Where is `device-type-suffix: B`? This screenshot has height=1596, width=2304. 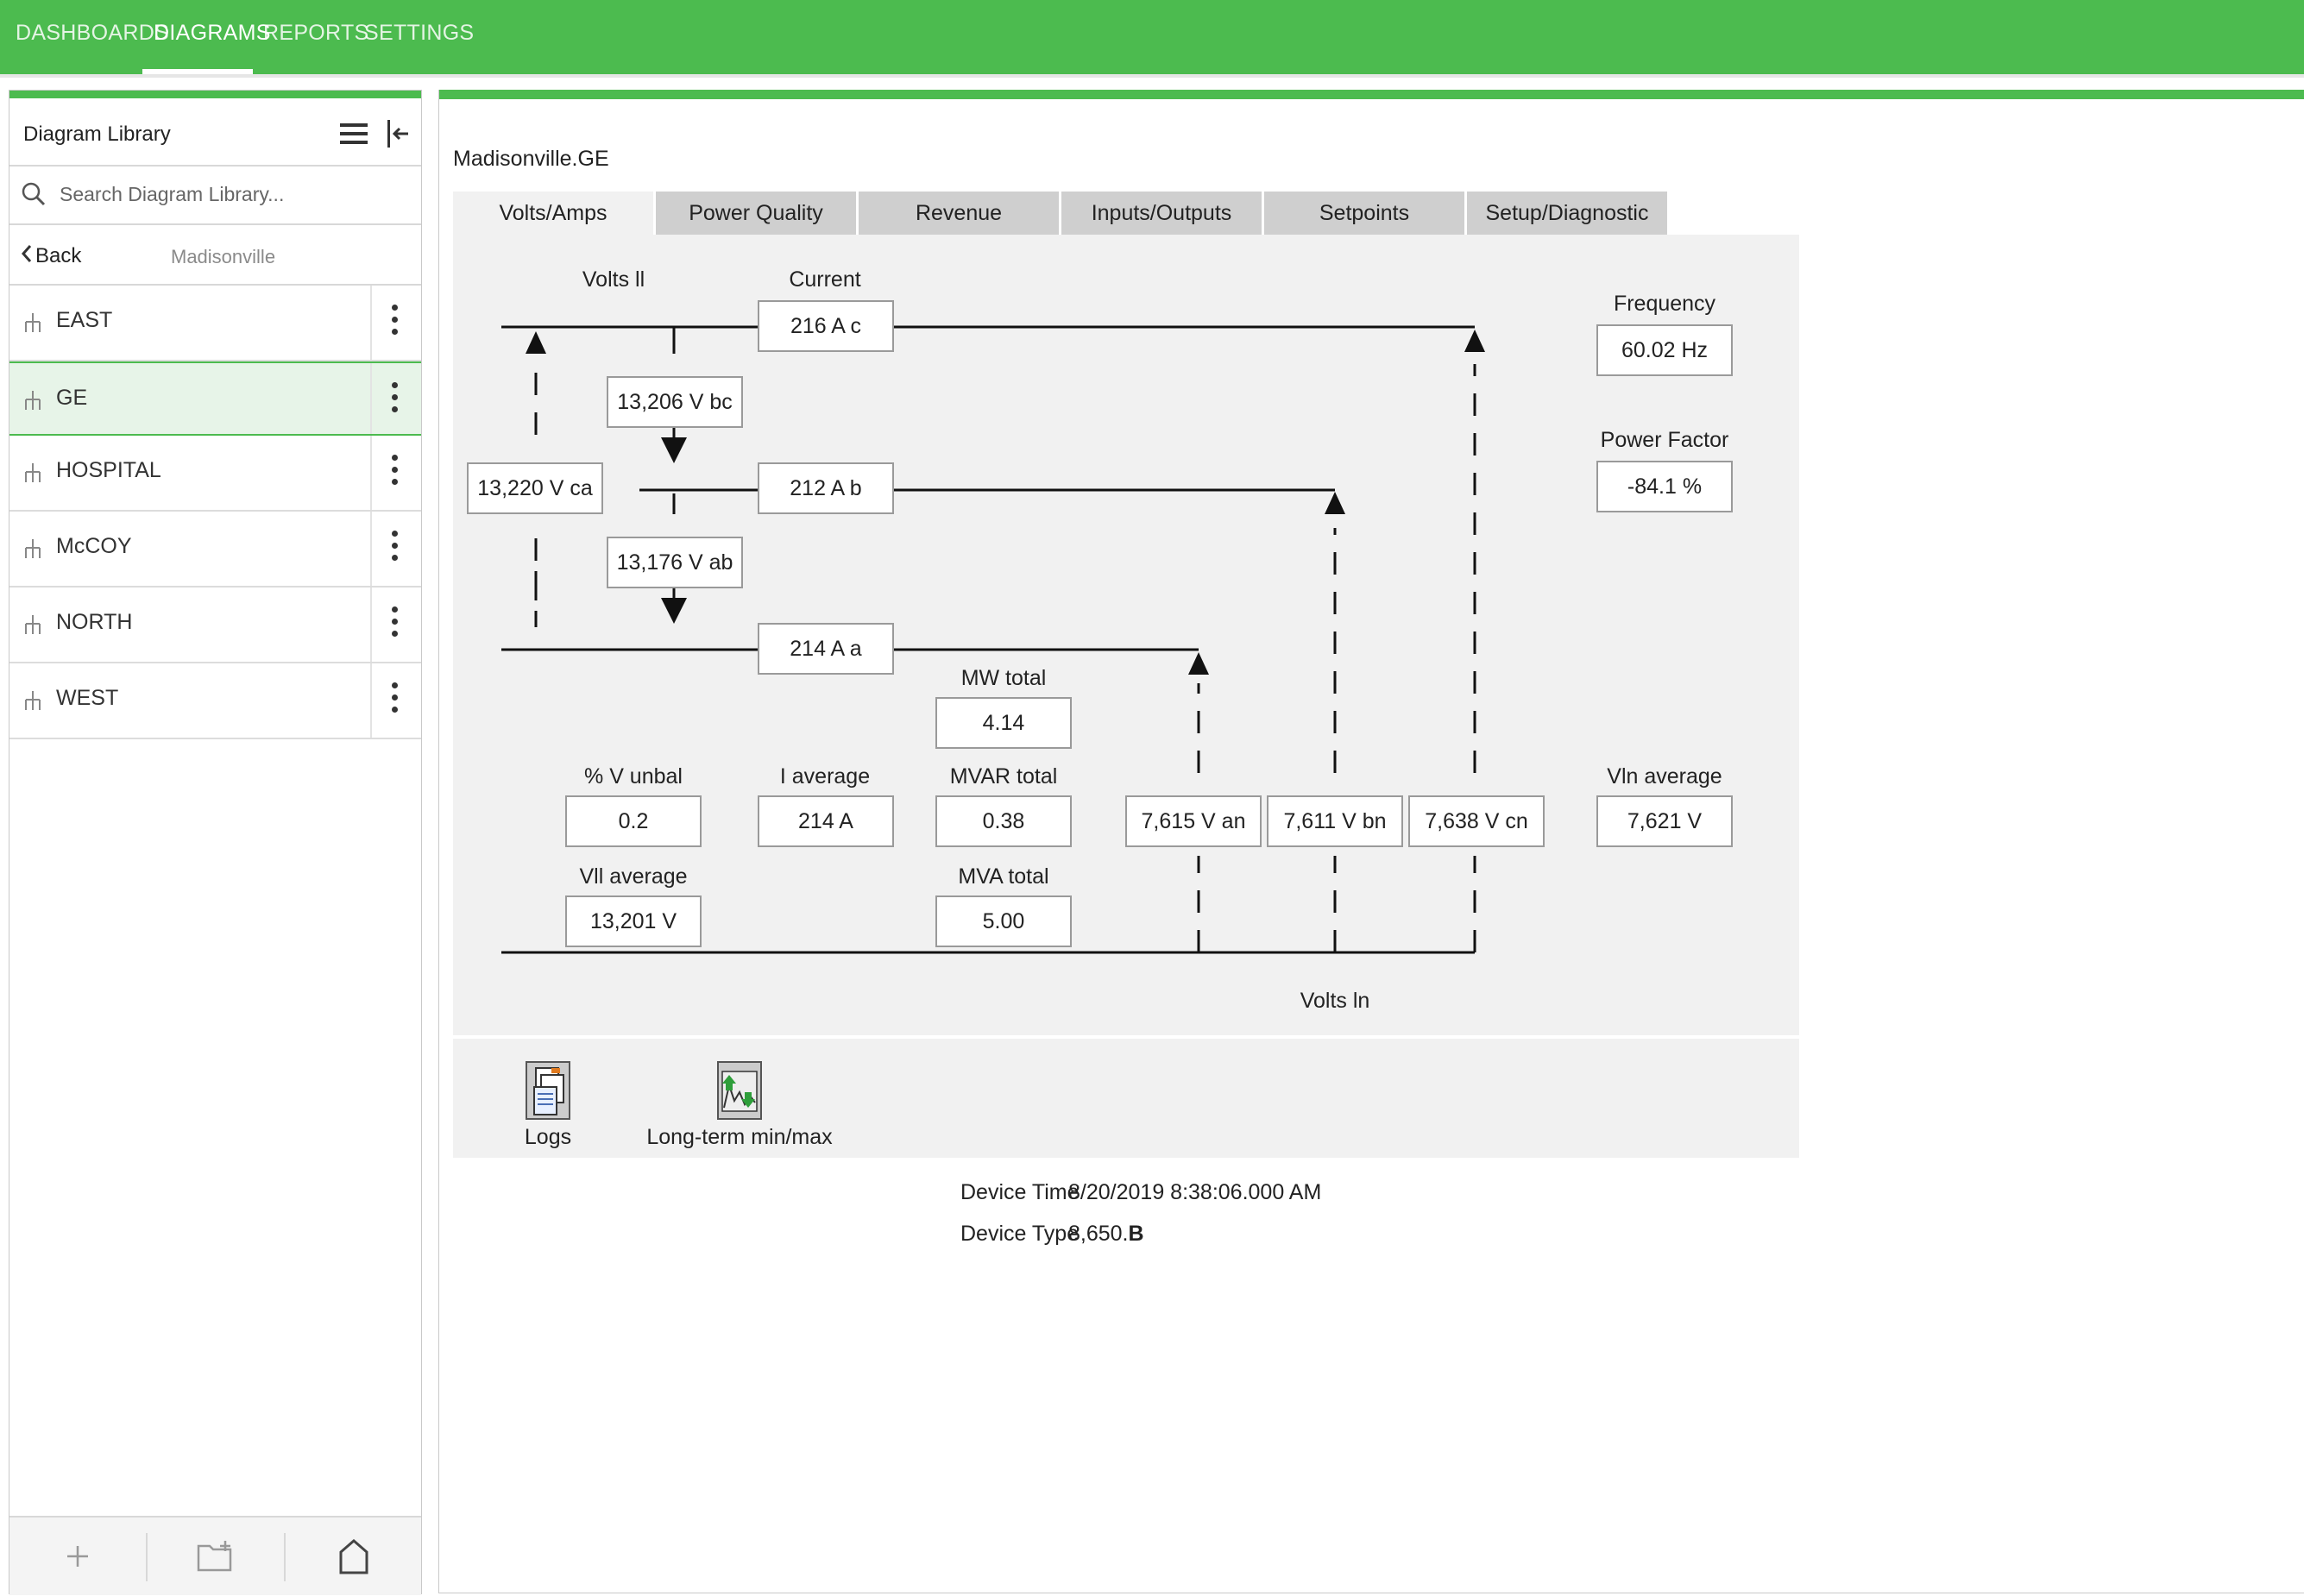
device-type-suffix: B is located at coordinates (1136, 1234).